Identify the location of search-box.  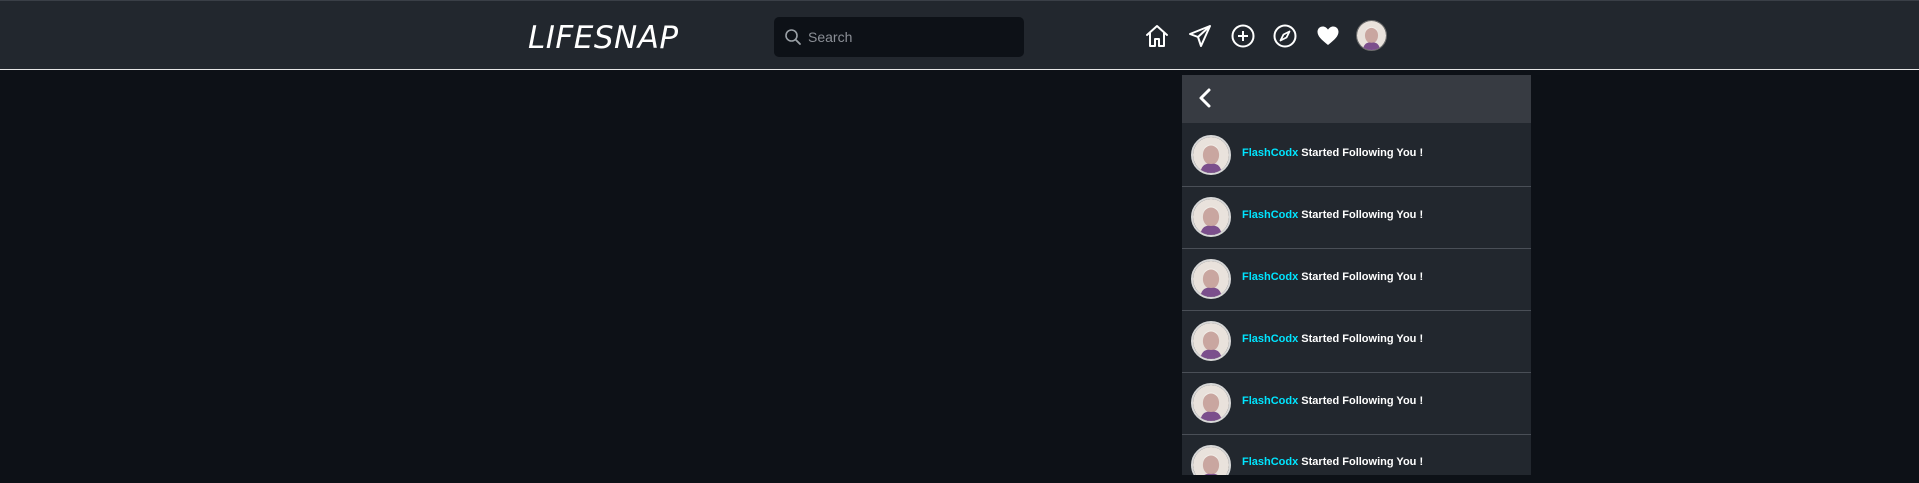
(899, 37).